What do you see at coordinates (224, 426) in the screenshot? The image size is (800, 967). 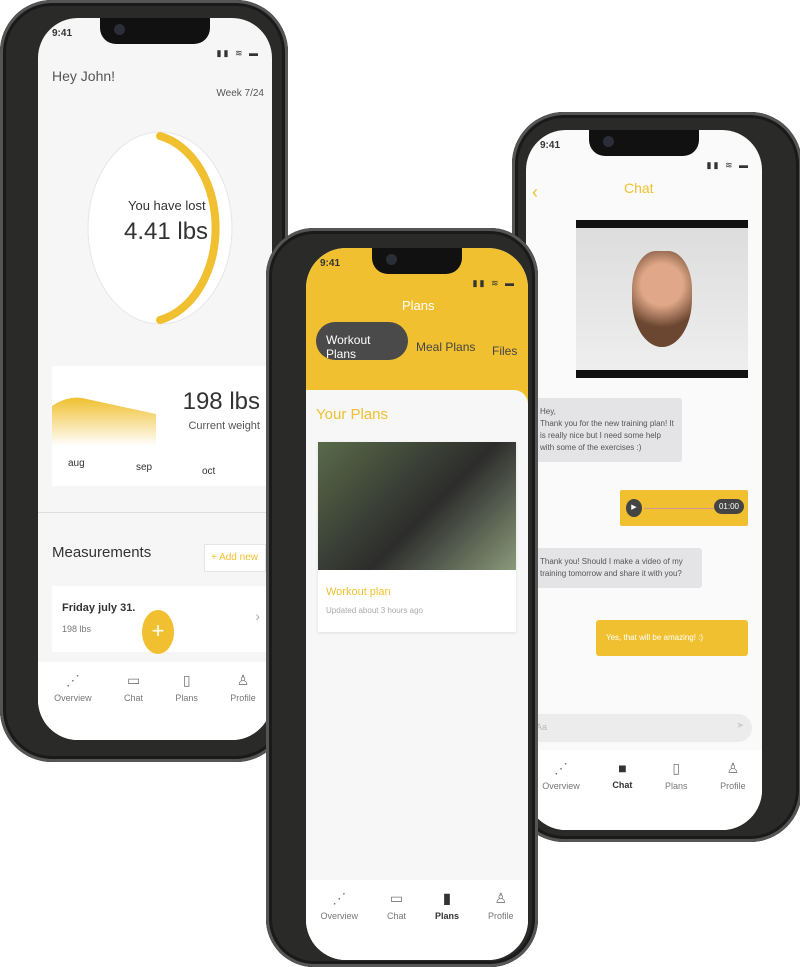 I see `current-weight-label: Current weight` at bounding box center [224, 426].